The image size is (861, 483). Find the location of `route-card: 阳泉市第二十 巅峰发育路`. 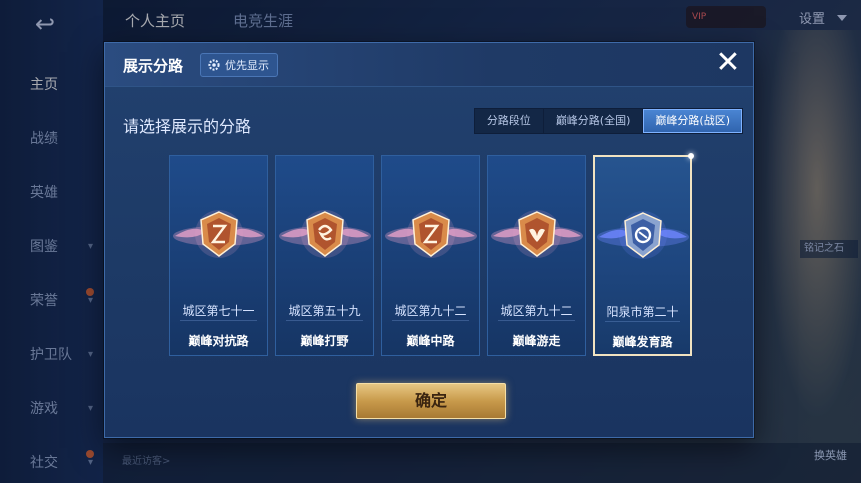

route-card: 阳泉市第二十 巅峰发育路 is located at coordinates (643, 254).